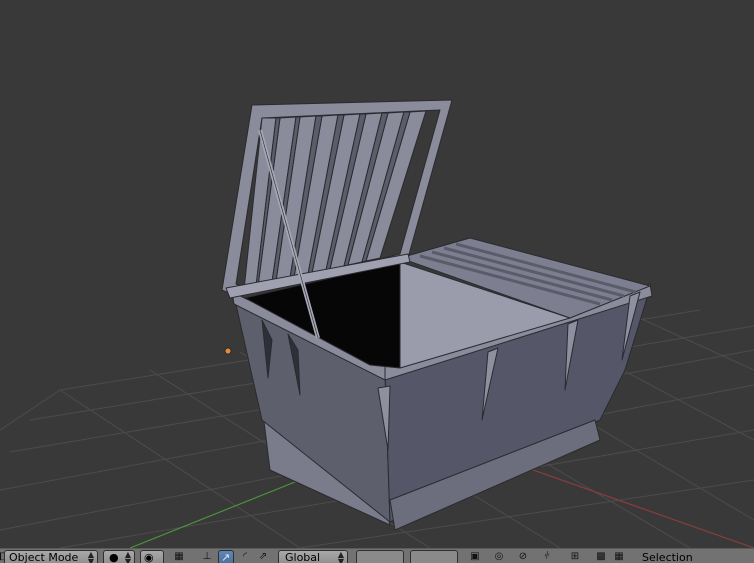 This screenshot has width=754, height=563. Describe the element at coordinates (263, 557) in the screenshot. I see `scale-icon: ⇗` at that location.